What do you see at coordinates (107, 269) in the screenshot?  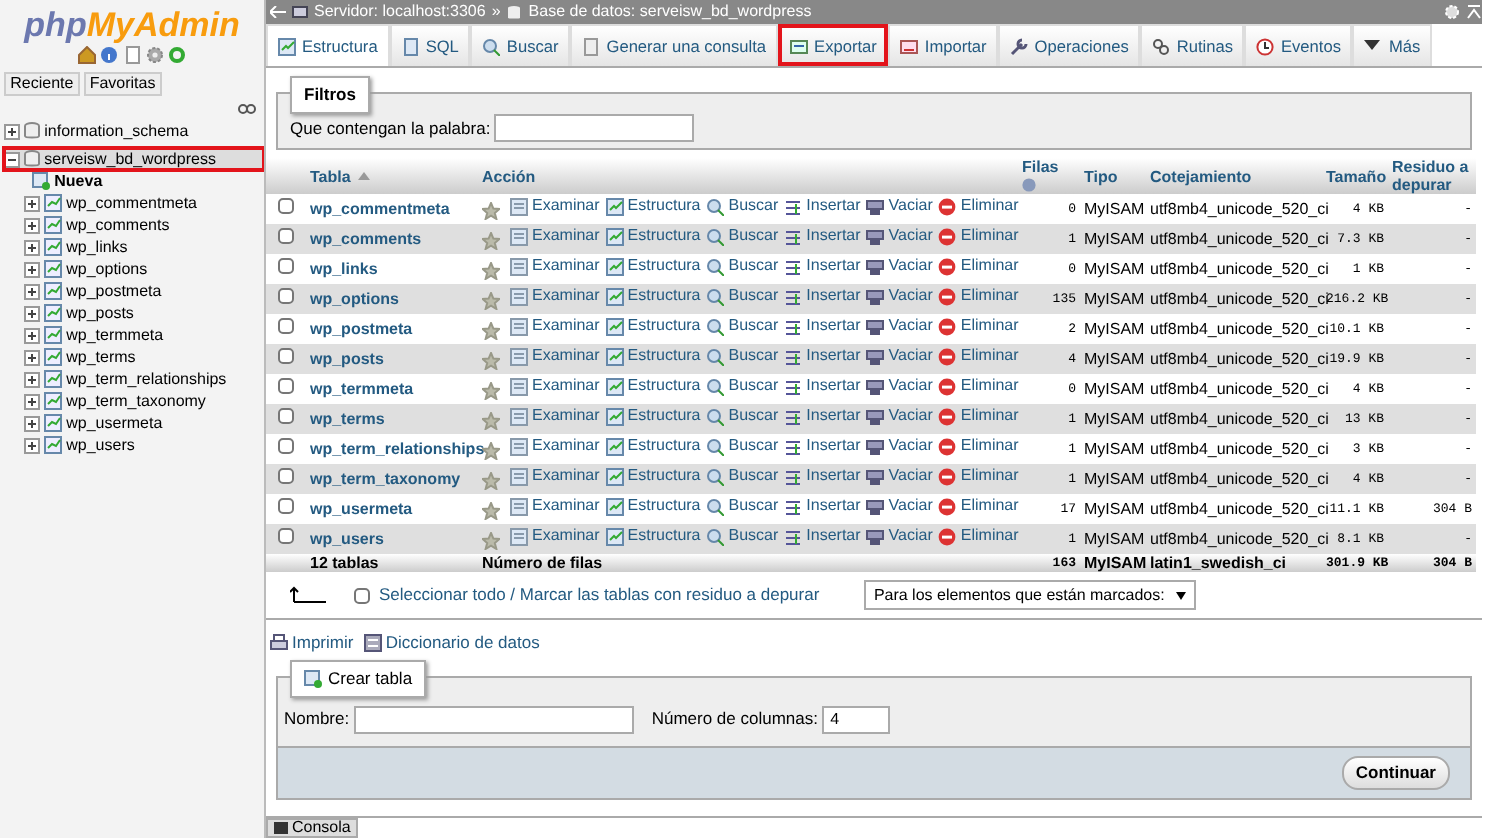 I see `table-name: wp_options` at bounding box center [107, 269].